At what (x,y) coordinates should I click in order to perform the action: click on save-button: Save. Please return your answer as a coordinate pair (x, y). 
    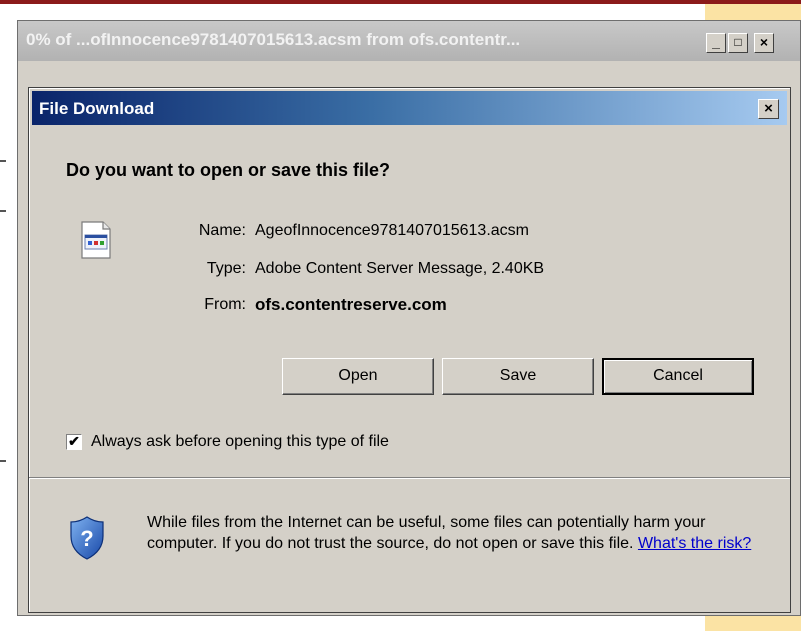
    Looking at the image, I should click on (518, 376).